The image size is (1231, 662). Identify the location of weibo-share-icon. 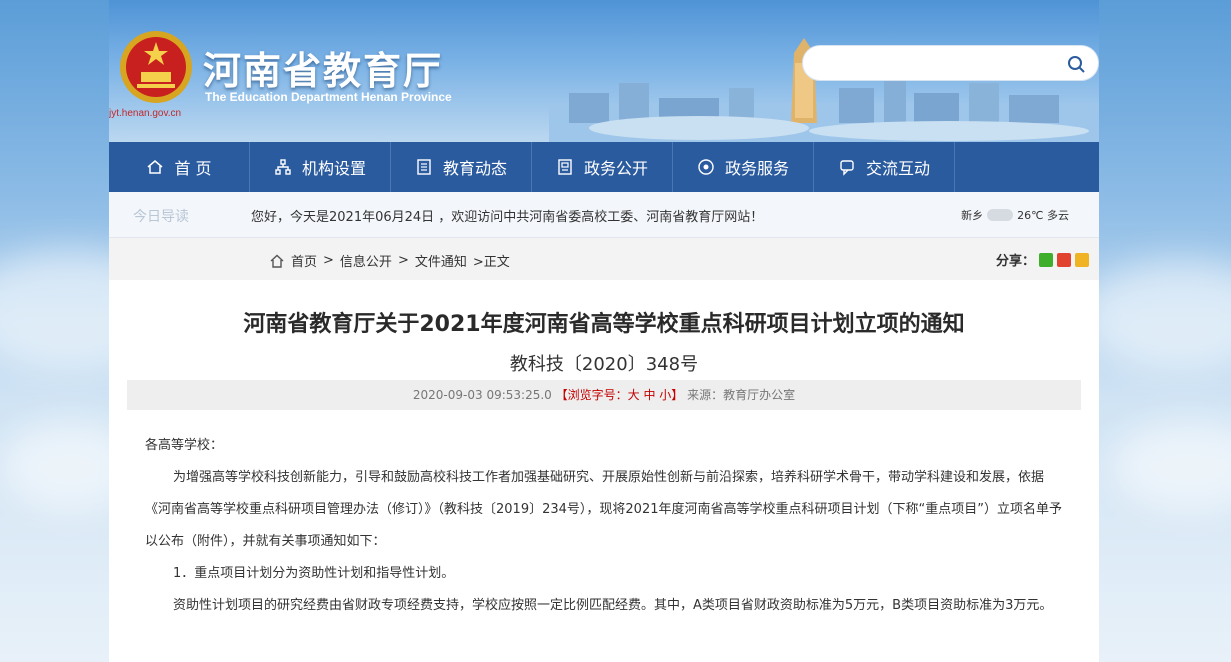
(1064, 259).